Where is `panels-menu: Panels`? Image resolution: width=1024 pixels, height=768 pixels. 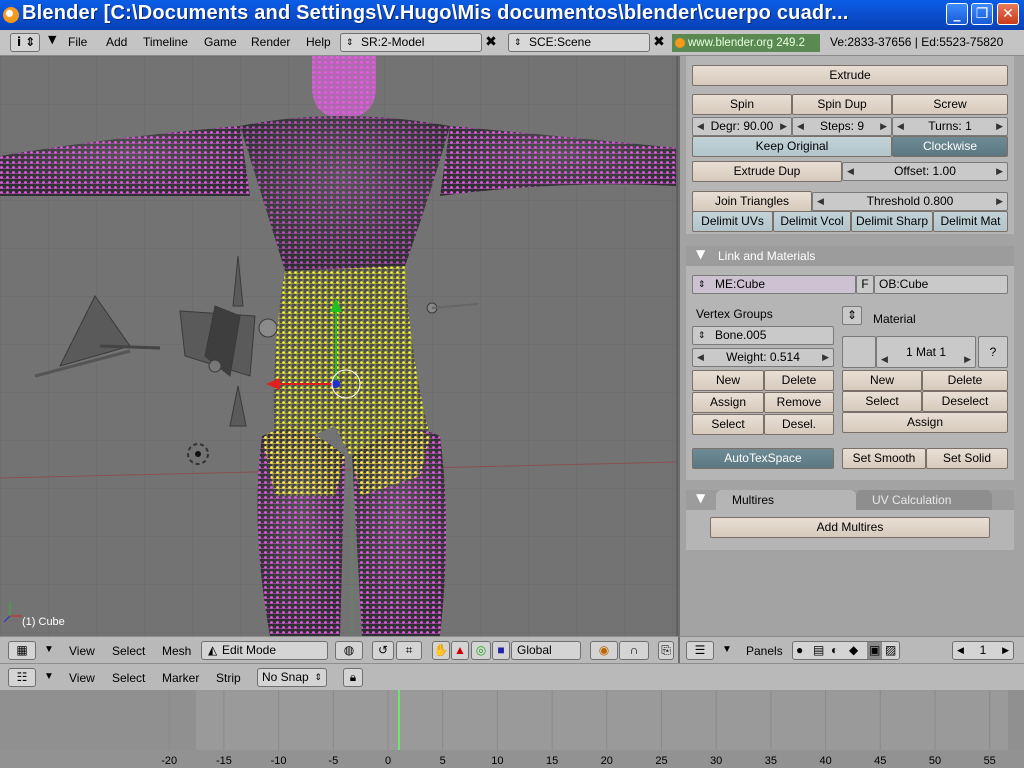 panels-menu: Panels is located at coordinates (764, 651).